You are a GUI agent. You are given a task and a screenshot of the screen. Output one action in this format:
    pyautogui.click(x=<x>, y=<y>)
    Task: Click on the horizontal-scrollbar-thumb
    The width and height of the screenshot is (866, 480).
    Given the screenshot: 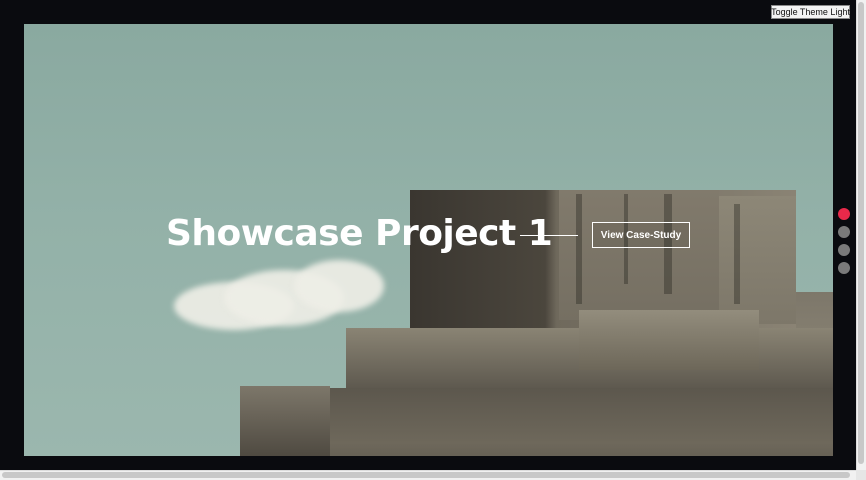 What is the action you would take?
    pyautogui.click(x=426, y=475)
    